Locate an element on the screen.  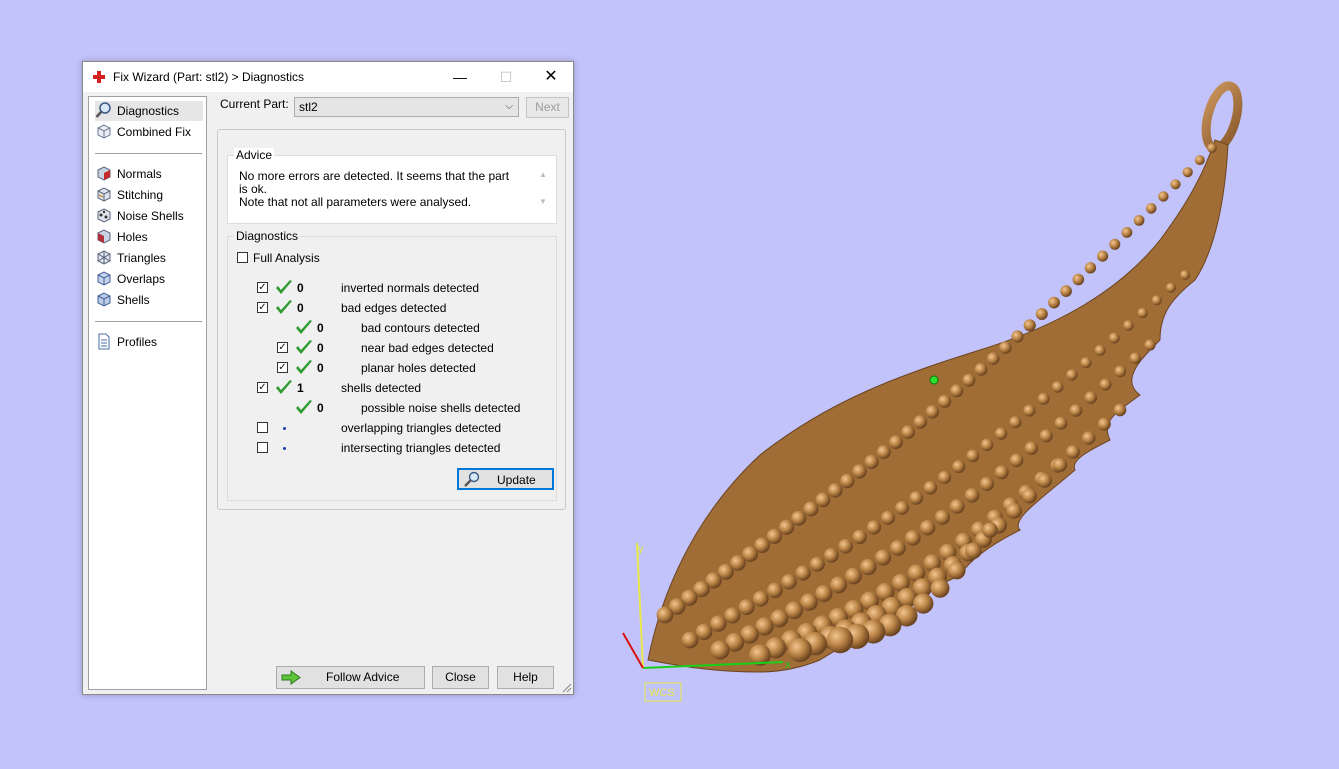
help-button: Help is located at coordinates (525, 677).